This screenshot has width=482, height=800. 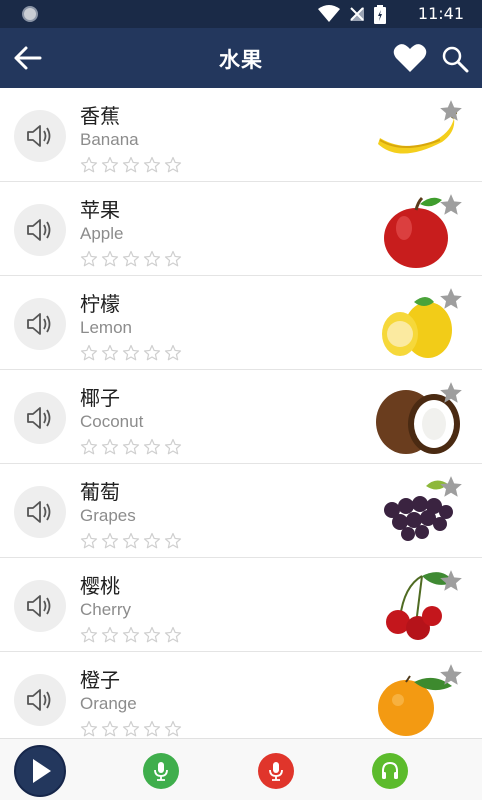 What do you see at coordinates (112, 421) in the screenshot?
I see `word-english: Coconut` at bounding box center [112, 421].